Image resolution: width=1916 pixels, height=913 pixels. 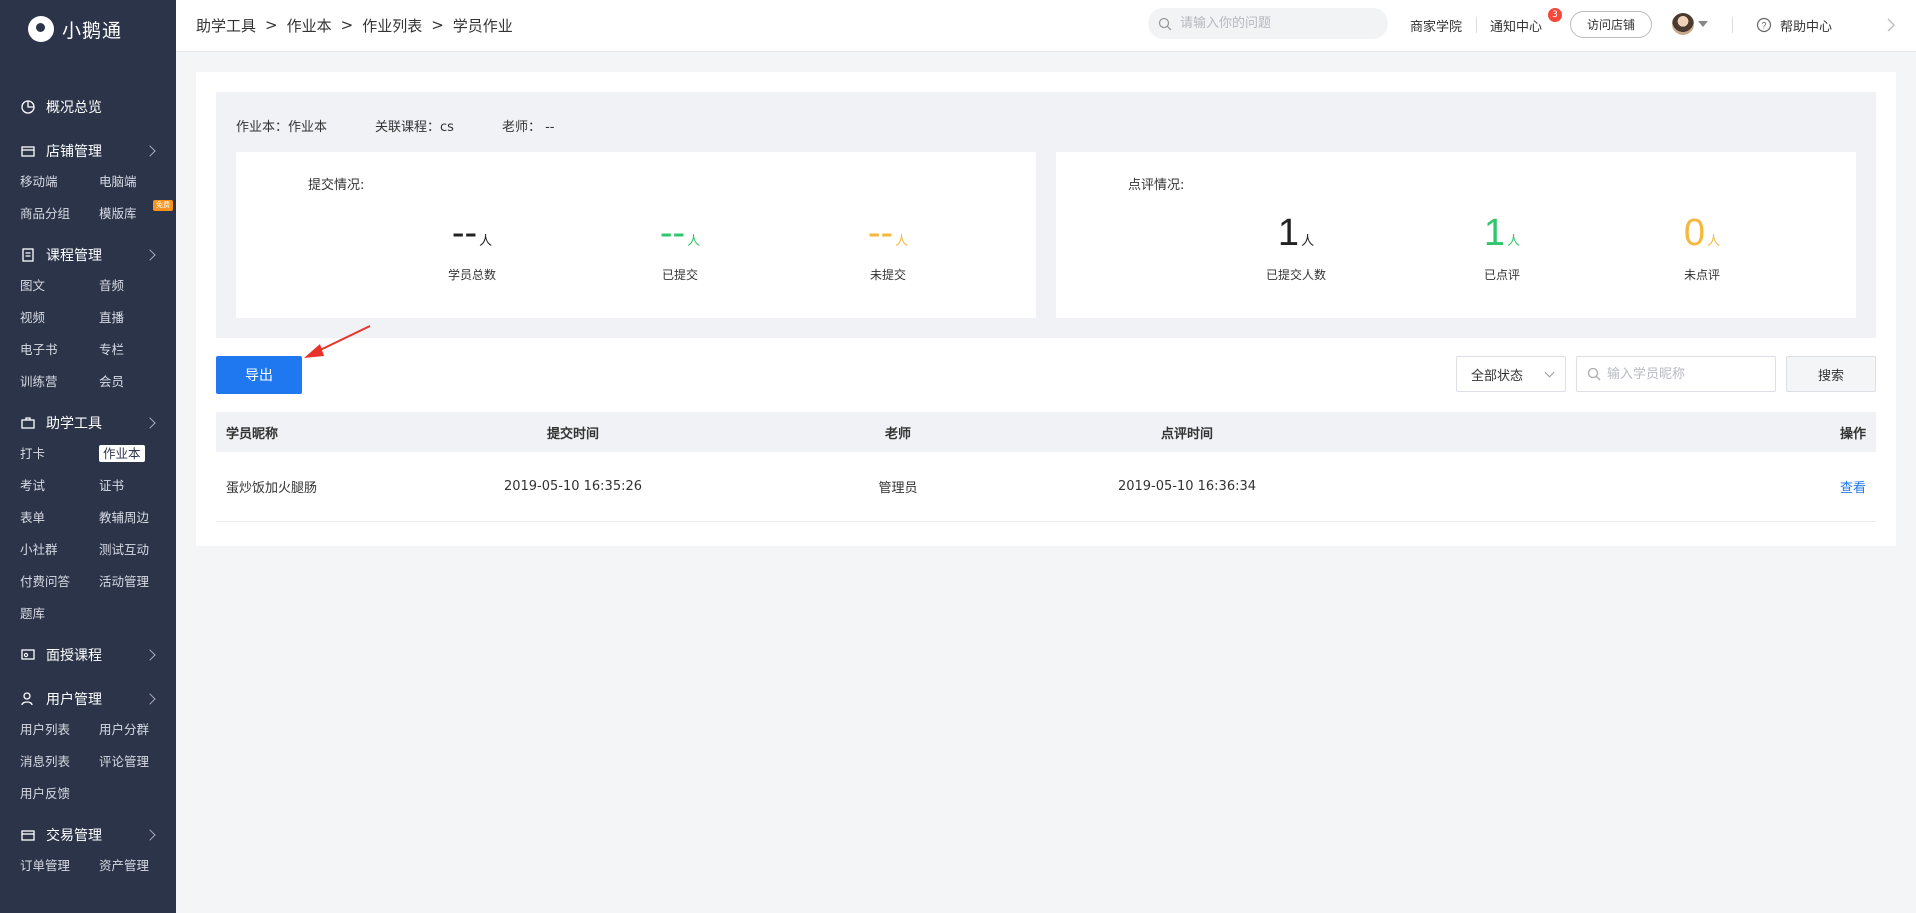 I want to click on breadcrumb-item: 作业本, so click(x=309, y=25).